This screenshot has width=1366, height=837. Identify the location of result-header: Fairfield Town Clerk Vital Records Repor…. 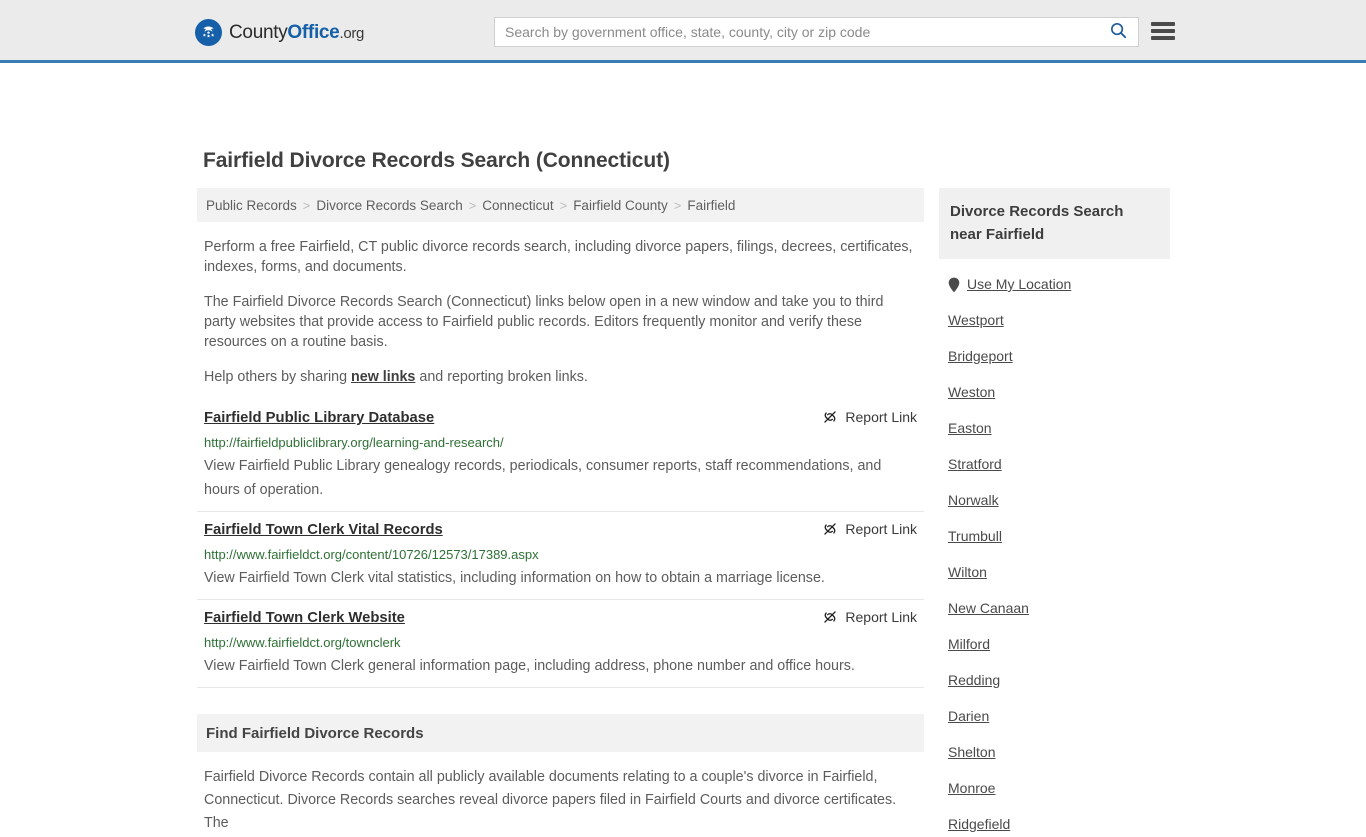
(560, 530).